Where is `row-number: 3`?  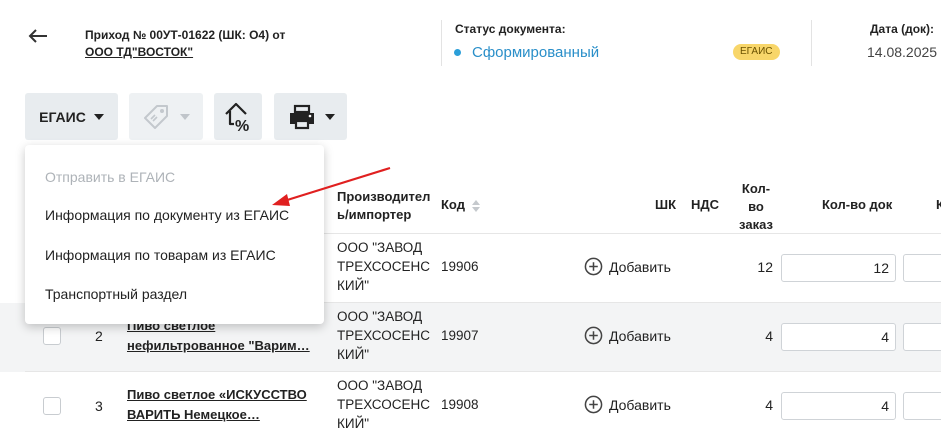
row-number: 3 is located at coordinates (99, 406).